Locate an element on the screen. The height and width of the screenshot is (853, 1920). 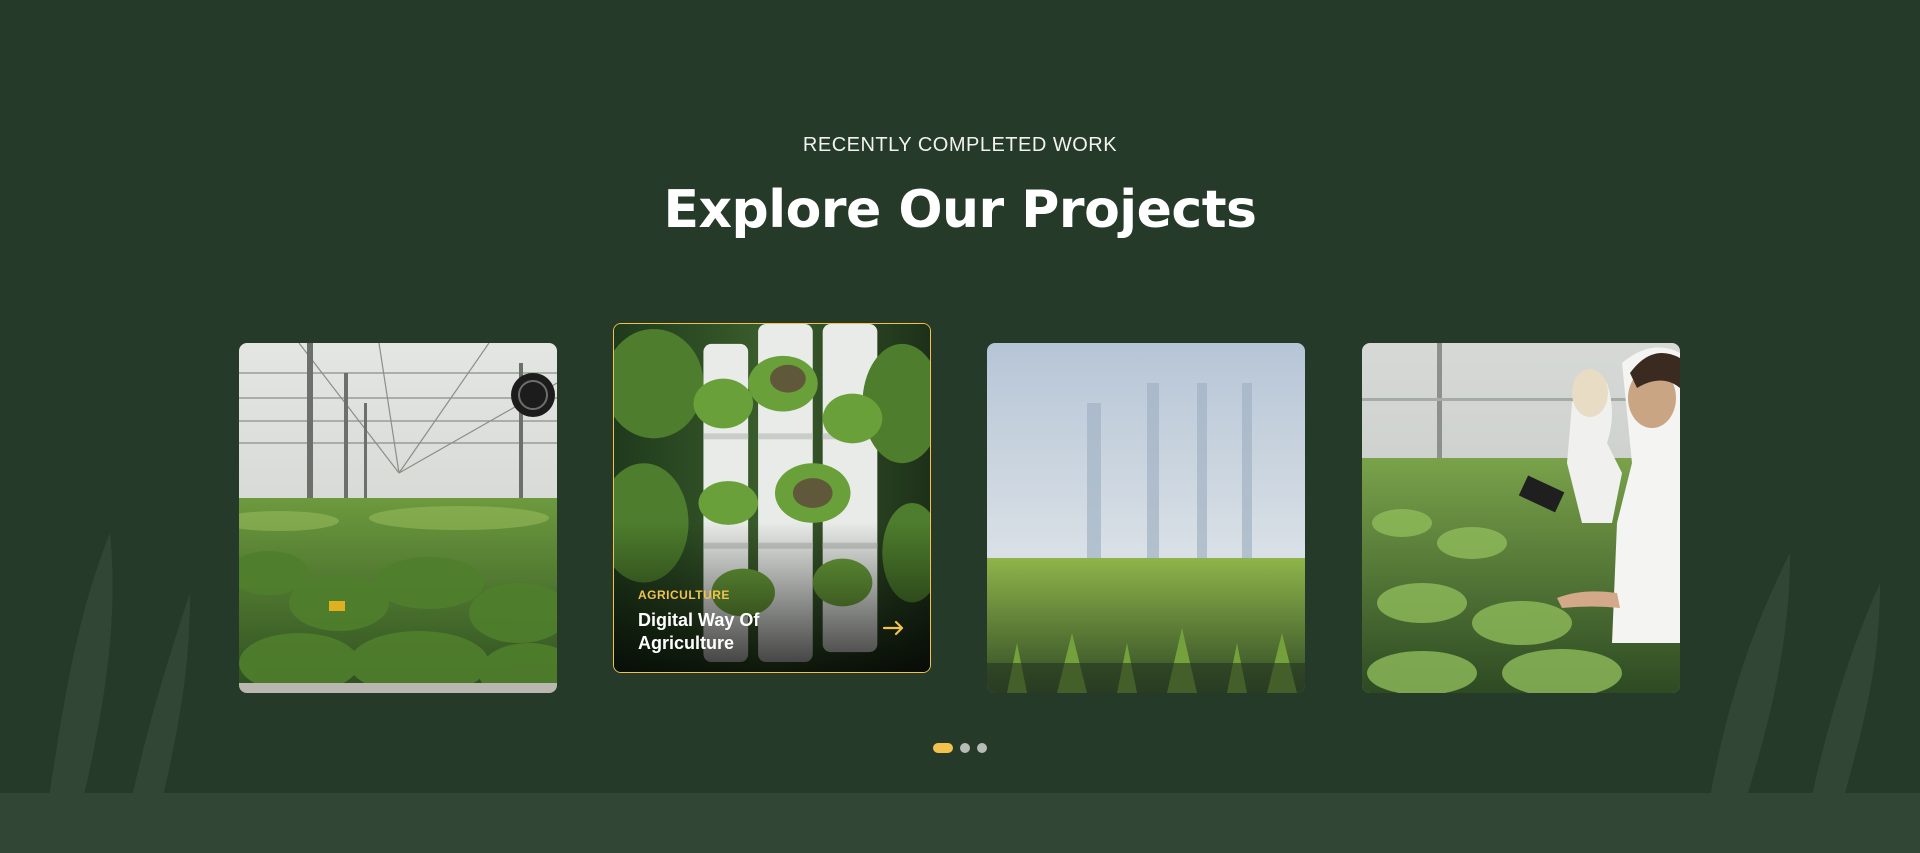
scientists-inspecting-plants-image is located at coordinates (1521, 518).